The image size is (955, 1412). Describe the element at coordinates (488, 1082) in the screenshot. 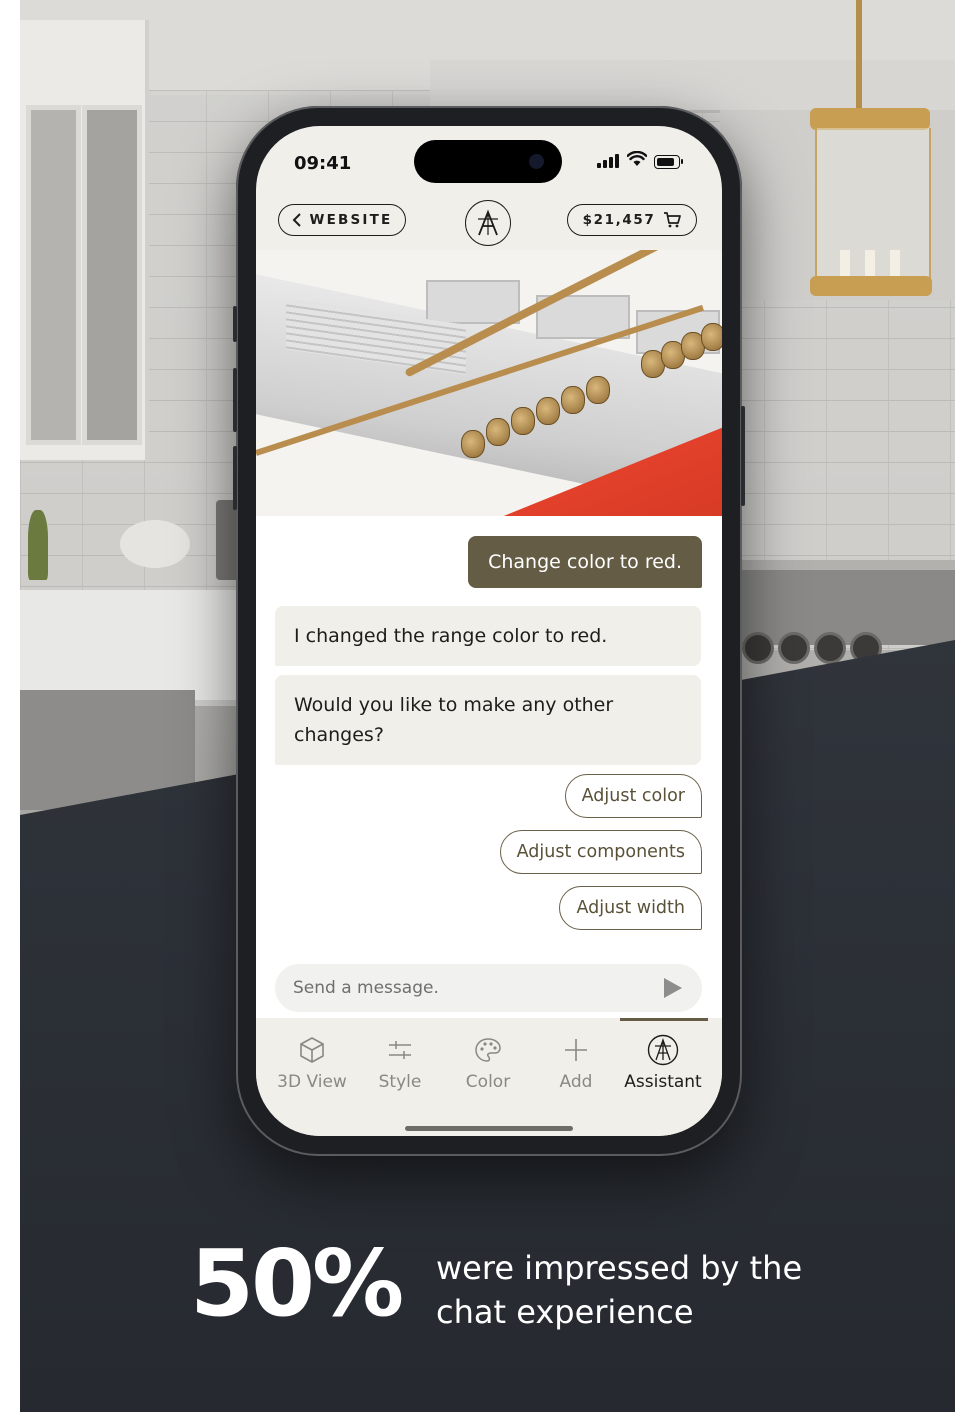

I see `tab-label: Color` at that location.